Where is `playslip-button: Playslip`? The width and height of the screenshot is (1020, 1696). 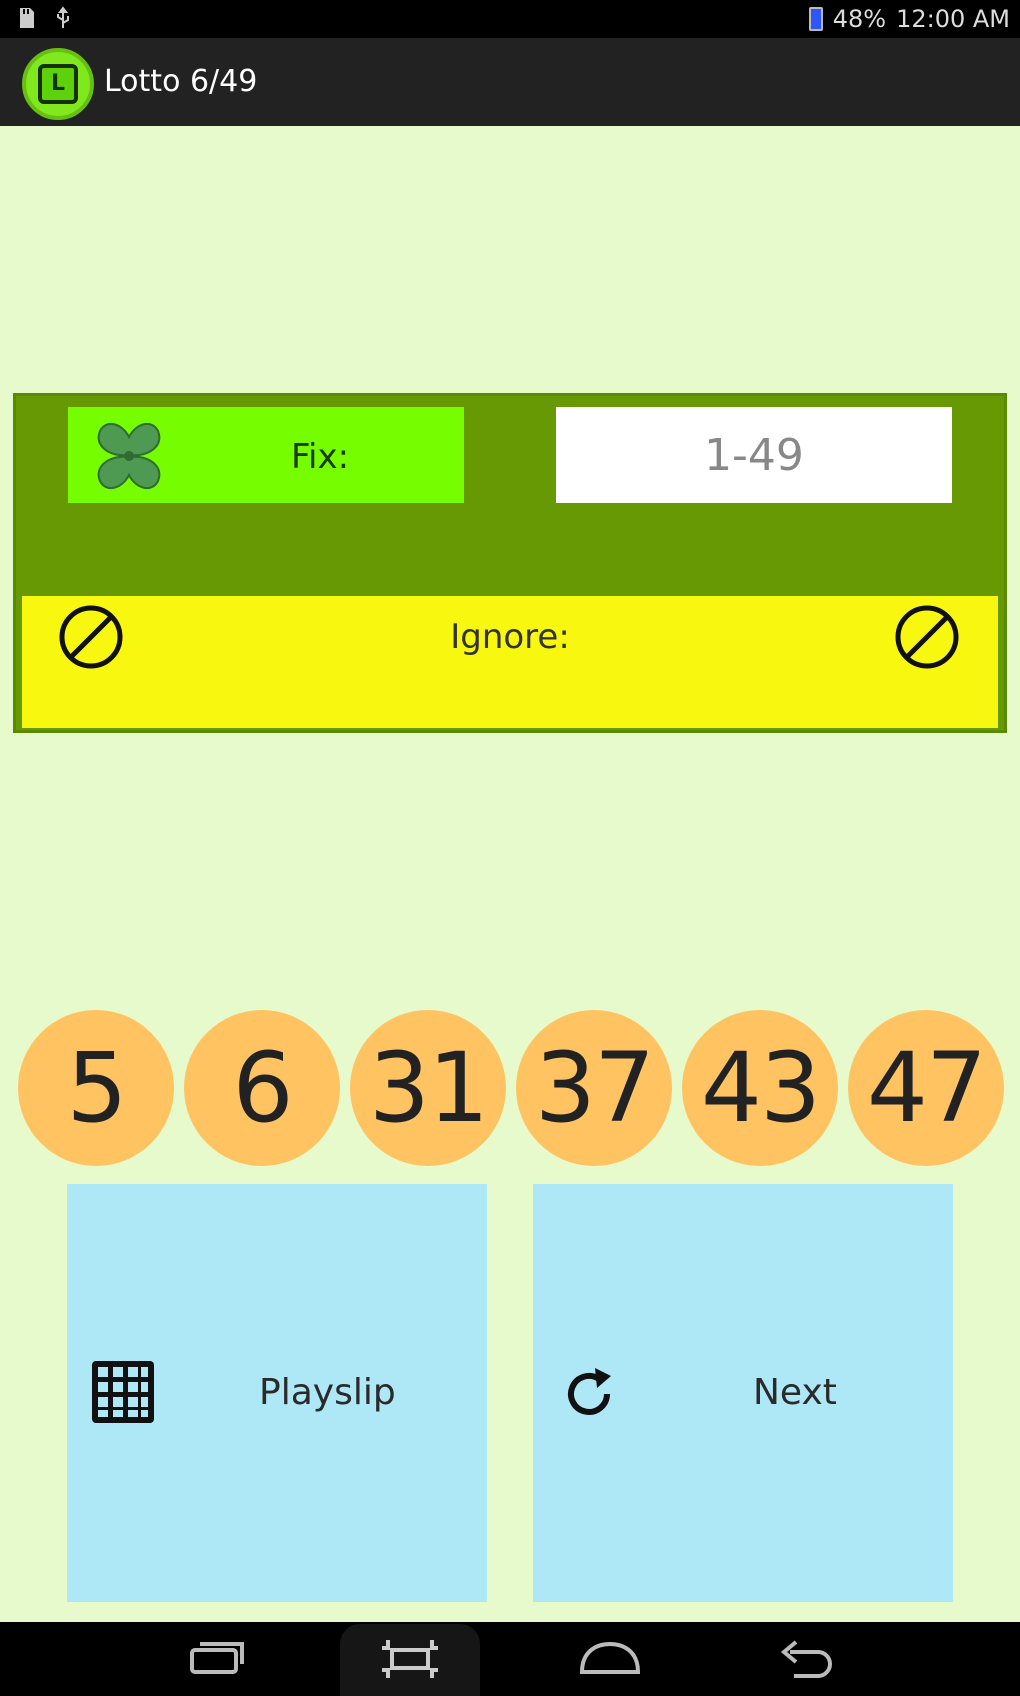 playslip-button: Playslip is located at coordinates (277, 1393).